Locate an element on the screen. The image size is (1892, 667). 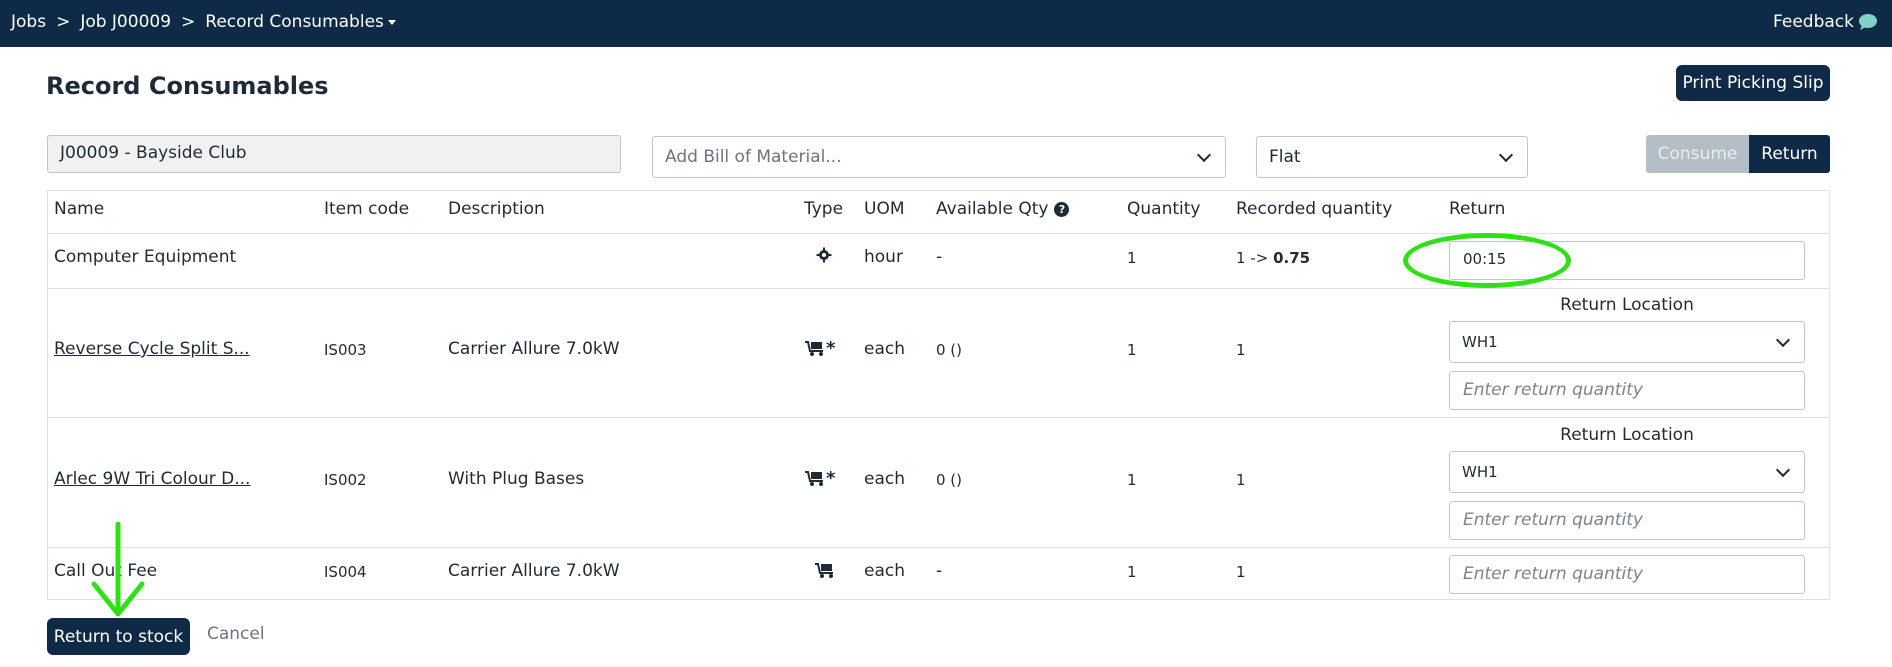
row2-description: Carrier Allure 7.0kW is located at coordinates (534, 349).